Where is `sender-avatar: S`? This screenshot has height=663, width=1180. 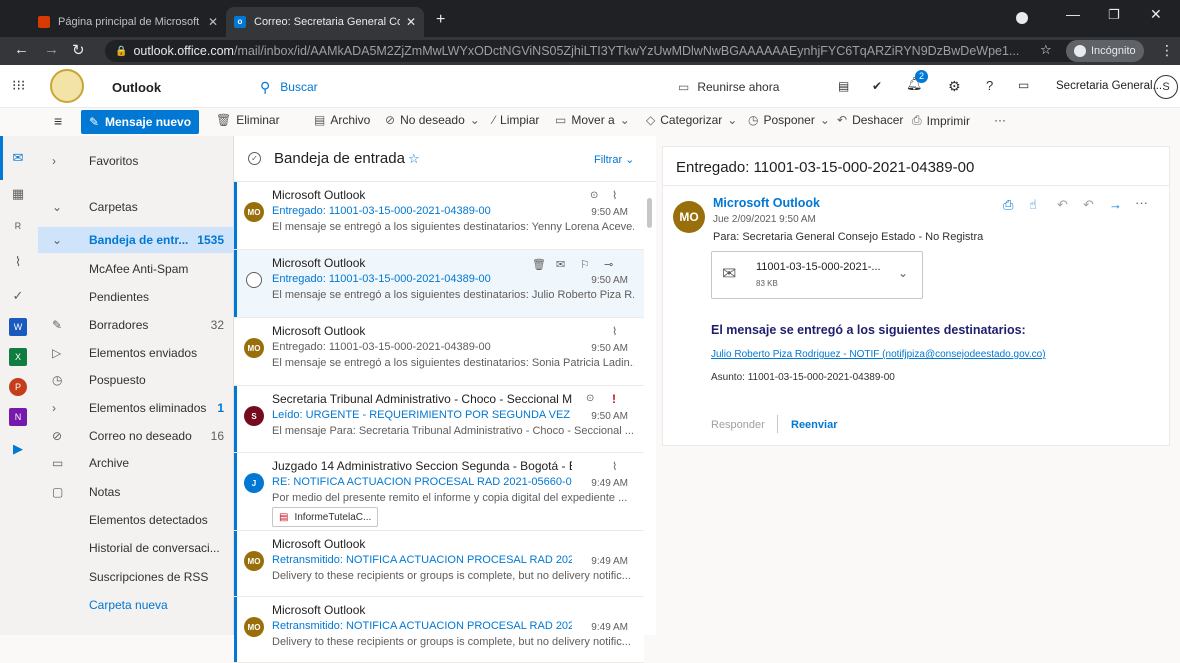 sender-avatar: S is located at coordinates (254, 416).